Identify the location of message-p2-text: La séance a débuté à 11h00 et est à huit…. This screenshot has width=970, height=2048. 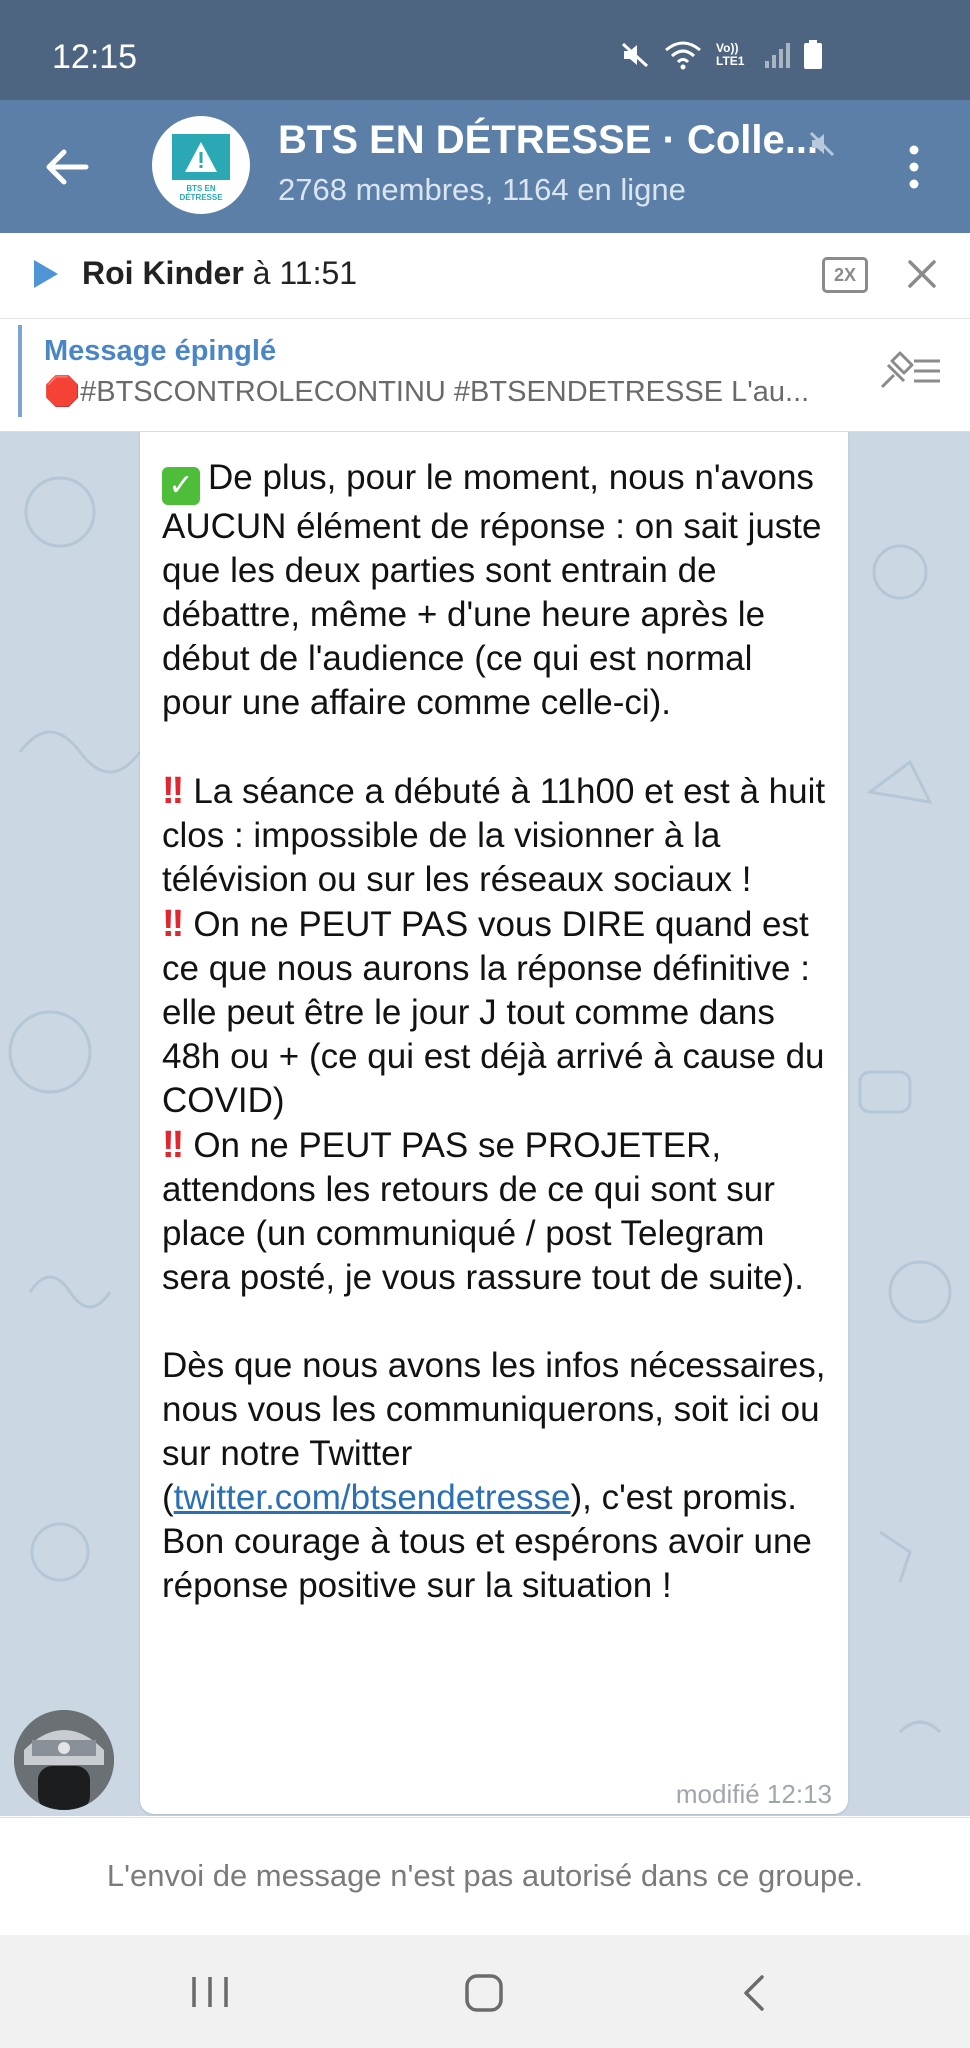
(494, 835).